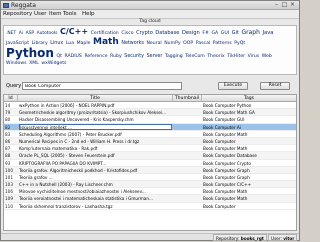 The width and height of the screenshot is (320, 242). Describe the element at coordinates (17, 43) in the screenshot. I see `tag-cloud-item: JavaScript` at that location.